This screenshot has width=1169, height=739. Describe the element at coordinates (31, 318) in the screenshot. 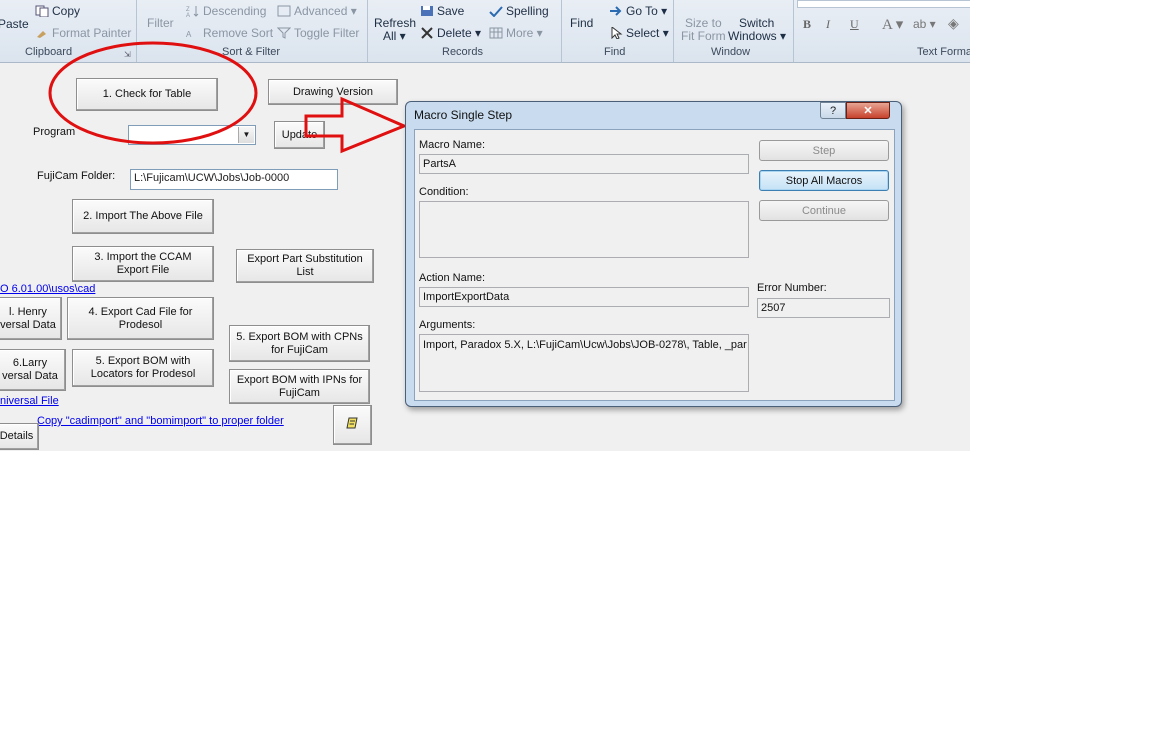

I see `henry-universal-data-button: l. Henry versal Data` at that location.